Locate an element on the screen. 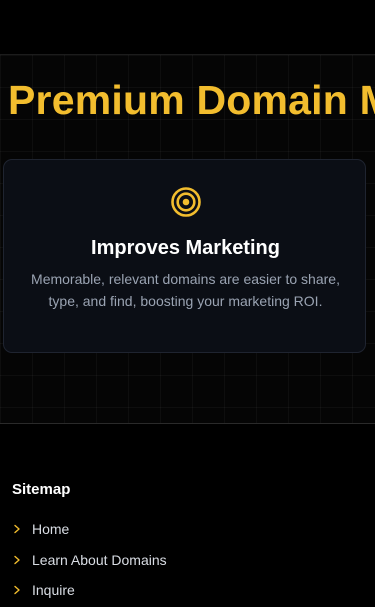 This screenshot has width=375, height=607. feature-title: Improves Marketing is located at coordinates (185, 248).